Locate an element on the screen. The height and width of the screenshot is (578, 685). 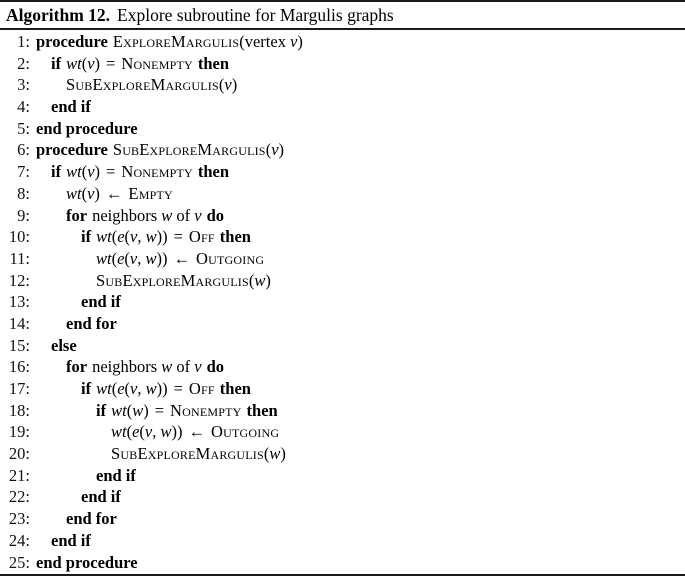
line-number: 16 is located at coordinates (15, 367).